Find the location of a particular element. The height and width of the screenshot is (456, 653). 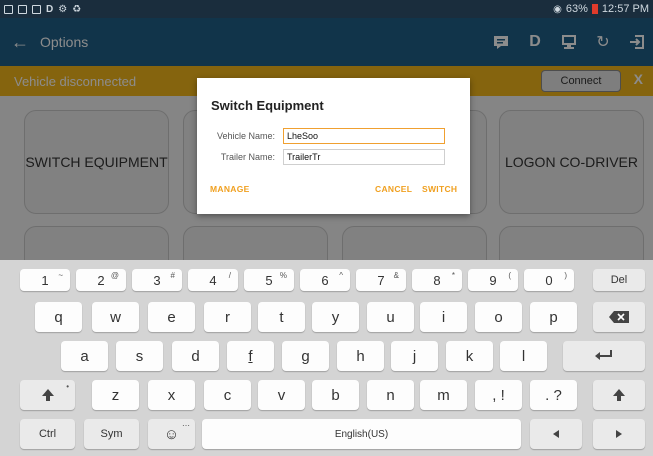

key-comma: , ! is located at coordinates (498, 395).